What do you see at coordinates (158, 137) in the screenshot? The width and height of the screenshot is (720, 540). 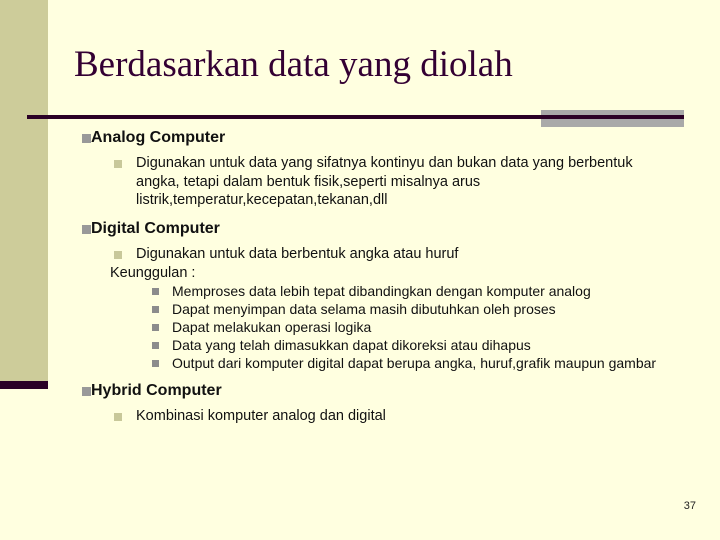 I see `outline-level1-label: Analog Computer` at bounding box center [158, 137].